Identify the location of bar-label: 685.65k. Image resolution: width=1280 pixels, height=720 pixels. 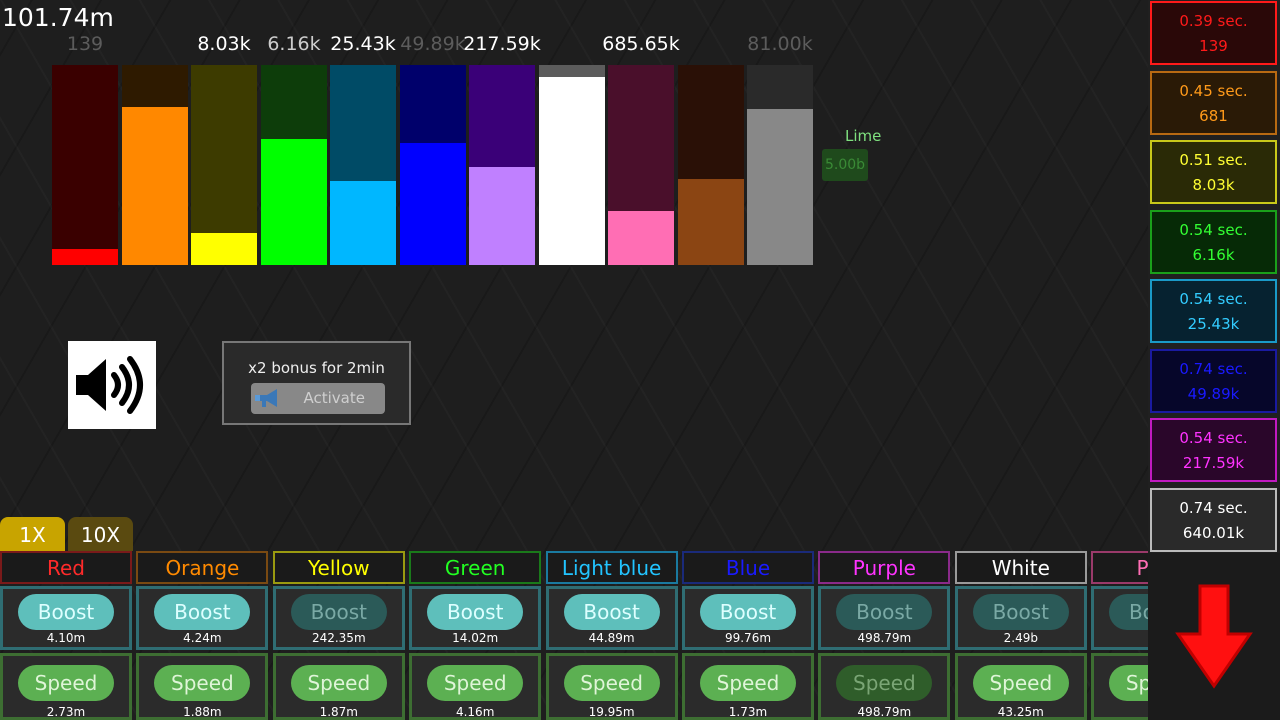
(641, 44).